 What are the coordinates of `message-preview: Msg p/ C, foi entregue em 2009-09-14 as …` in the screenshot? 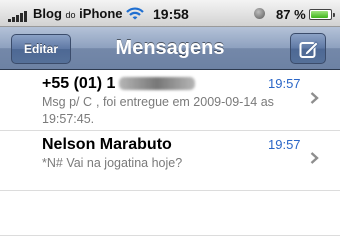 It's located at (172, 110).